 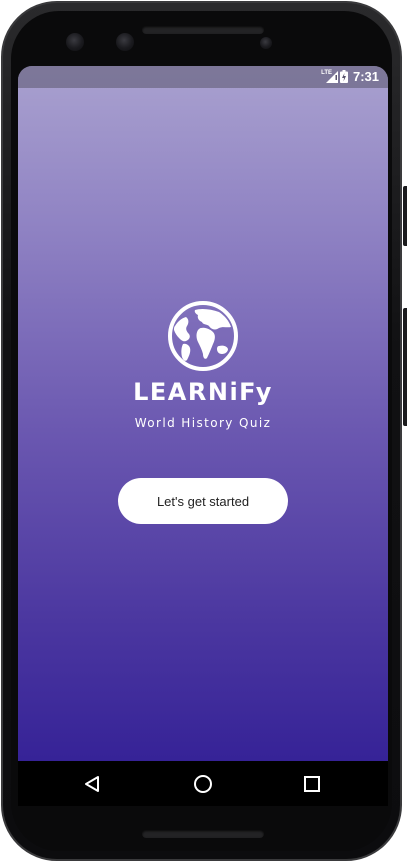 What do you see at coordinates (203, 336) in the screenshot?
I see `globe-icon` at bounding box center [203, 336].